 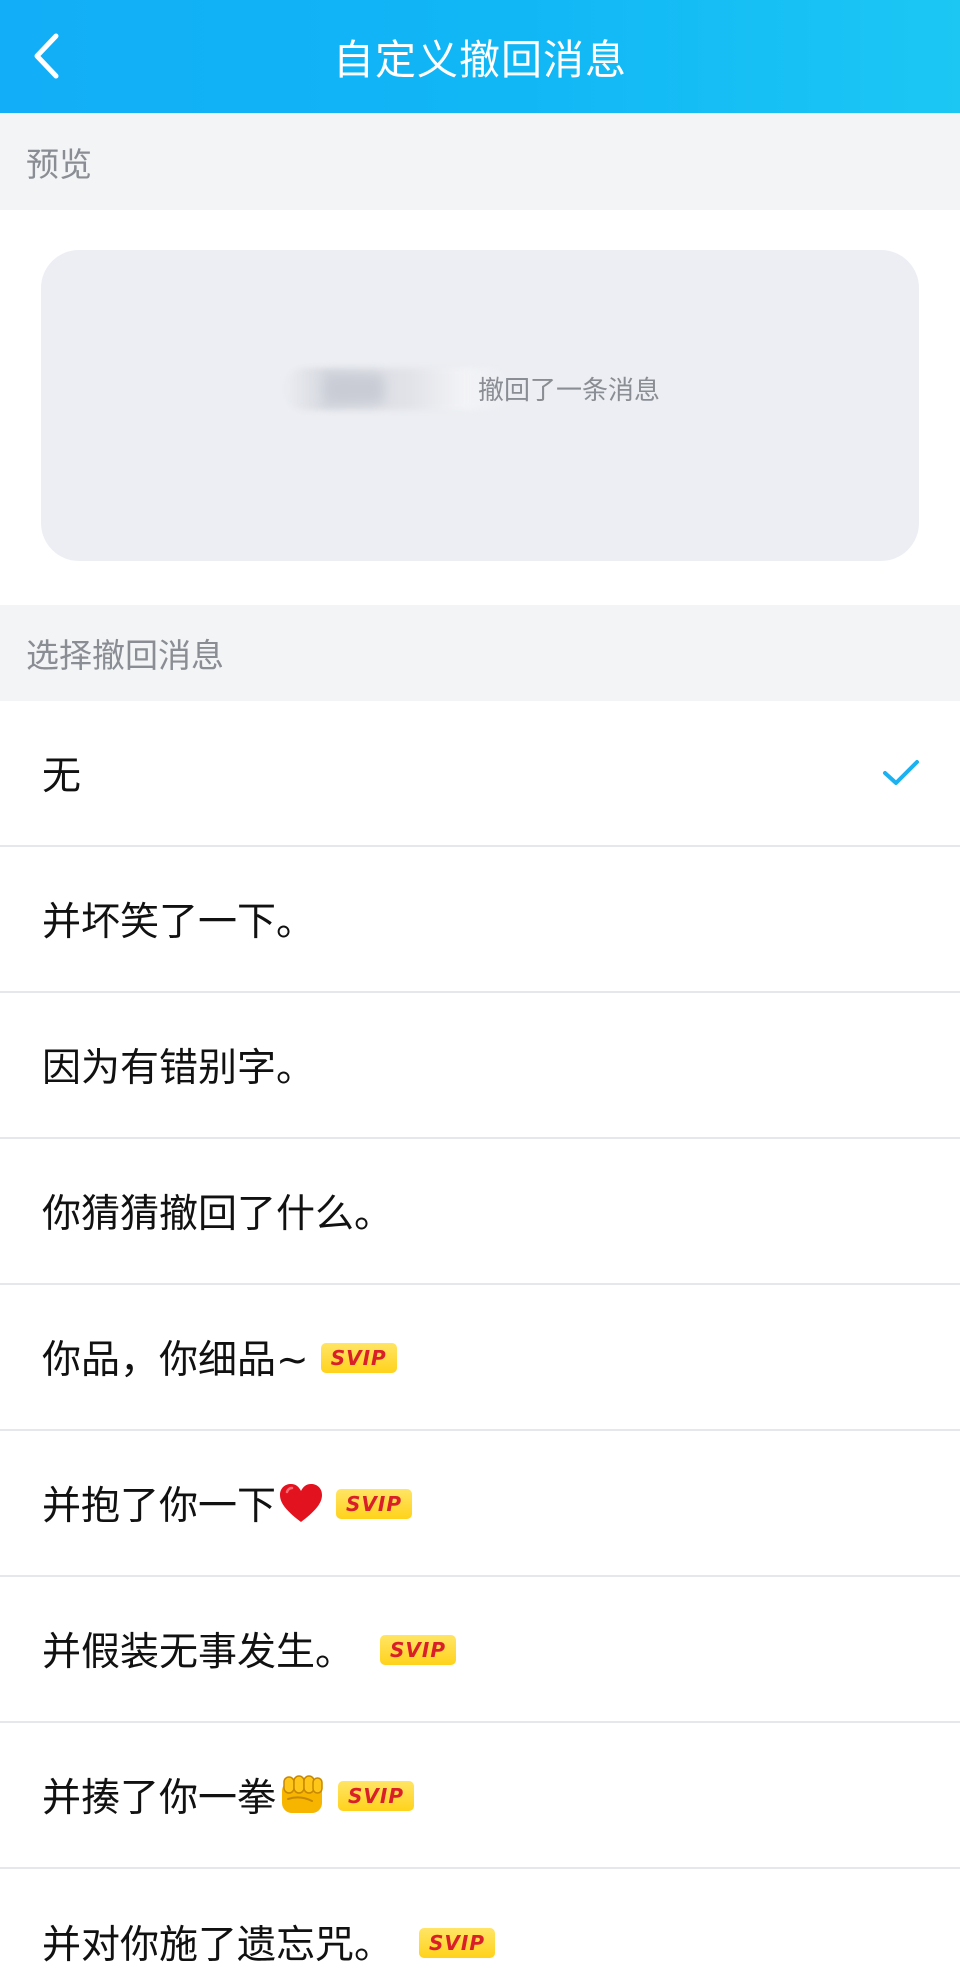 What do you see at coordinates (480, 1650) in the screenshot?
I see `option-row: 并假装无事发生。 SVIP` at bounding box center [480, 1650].